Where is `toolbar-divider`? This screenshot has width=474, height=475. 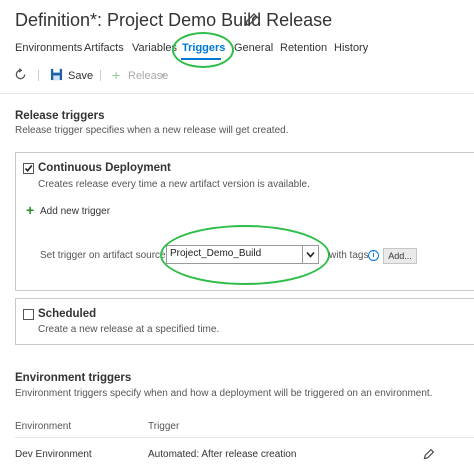 toolbar-divider is located at coordinates (237, 93).